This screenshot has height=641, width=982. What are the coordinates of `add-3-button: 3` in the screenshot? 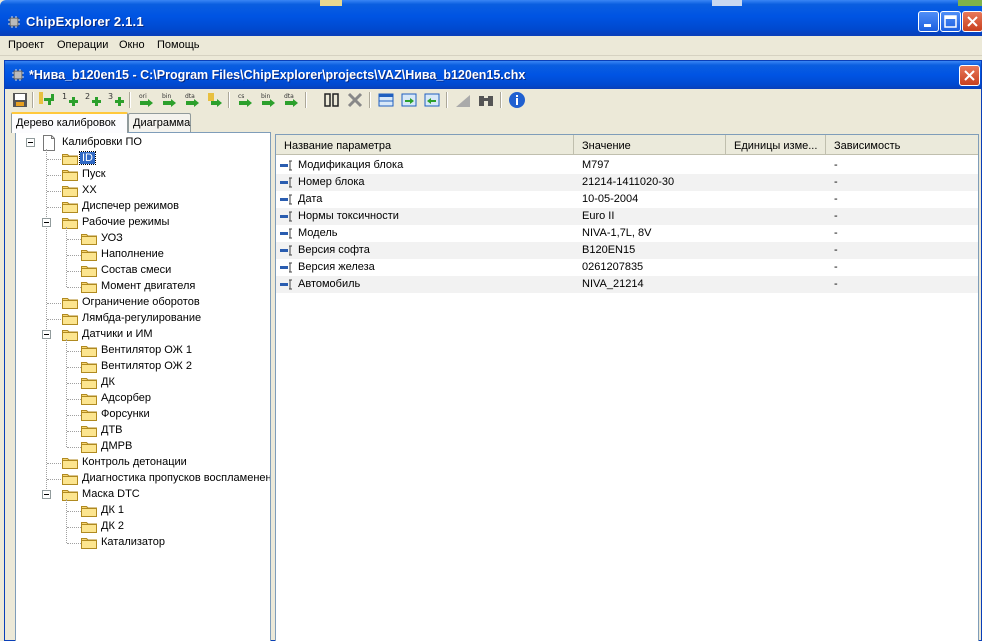 It's located at (116, 100).